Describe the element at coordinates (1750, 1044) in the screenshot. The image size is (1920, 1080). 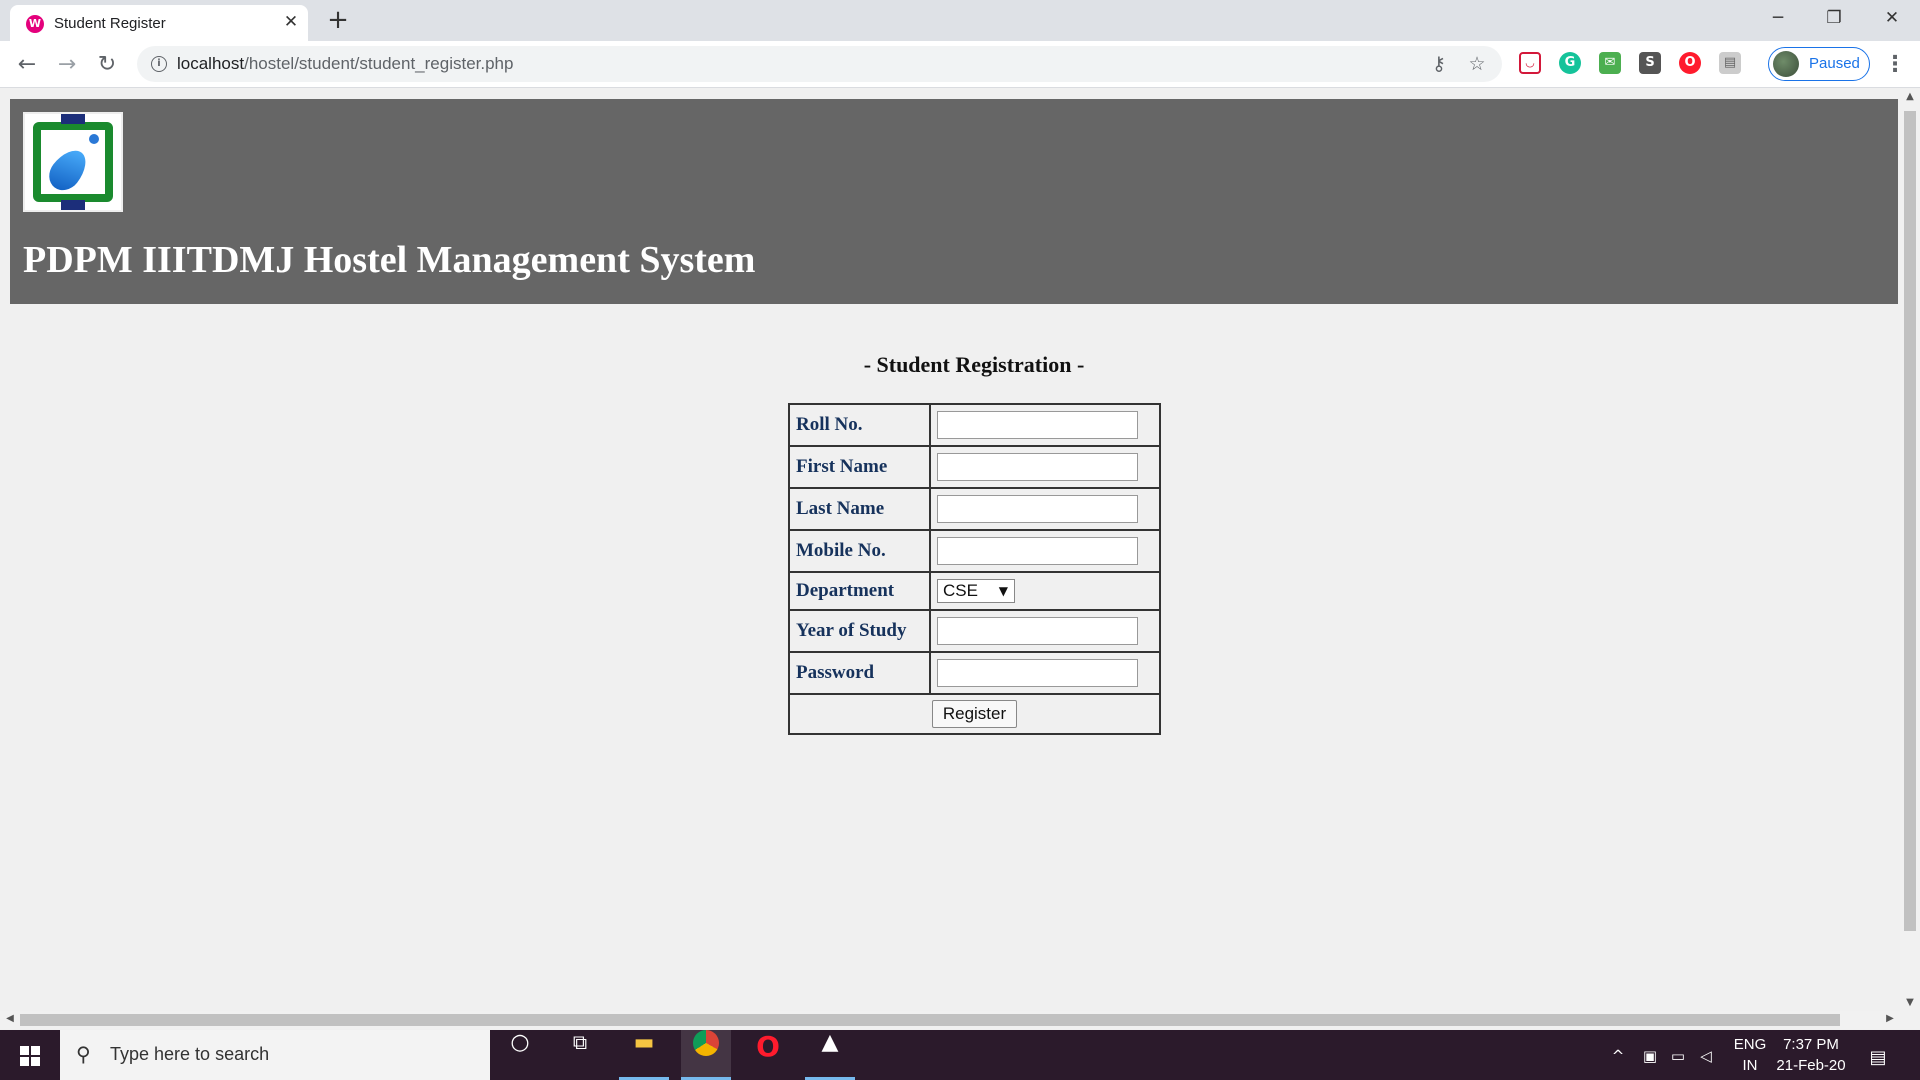
I see `language-code: ENG` at that location.